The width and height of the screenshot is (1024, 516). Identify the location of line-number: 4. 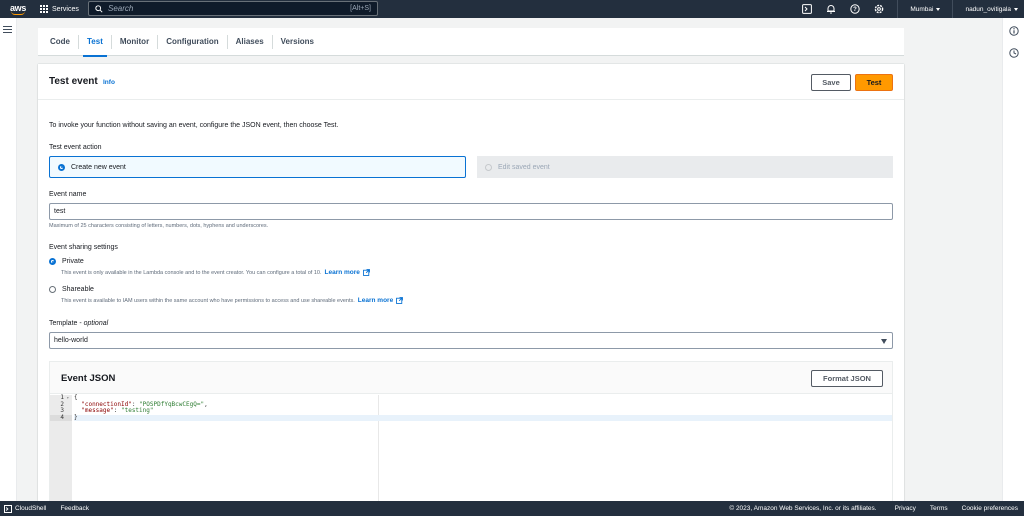
(61, 417).